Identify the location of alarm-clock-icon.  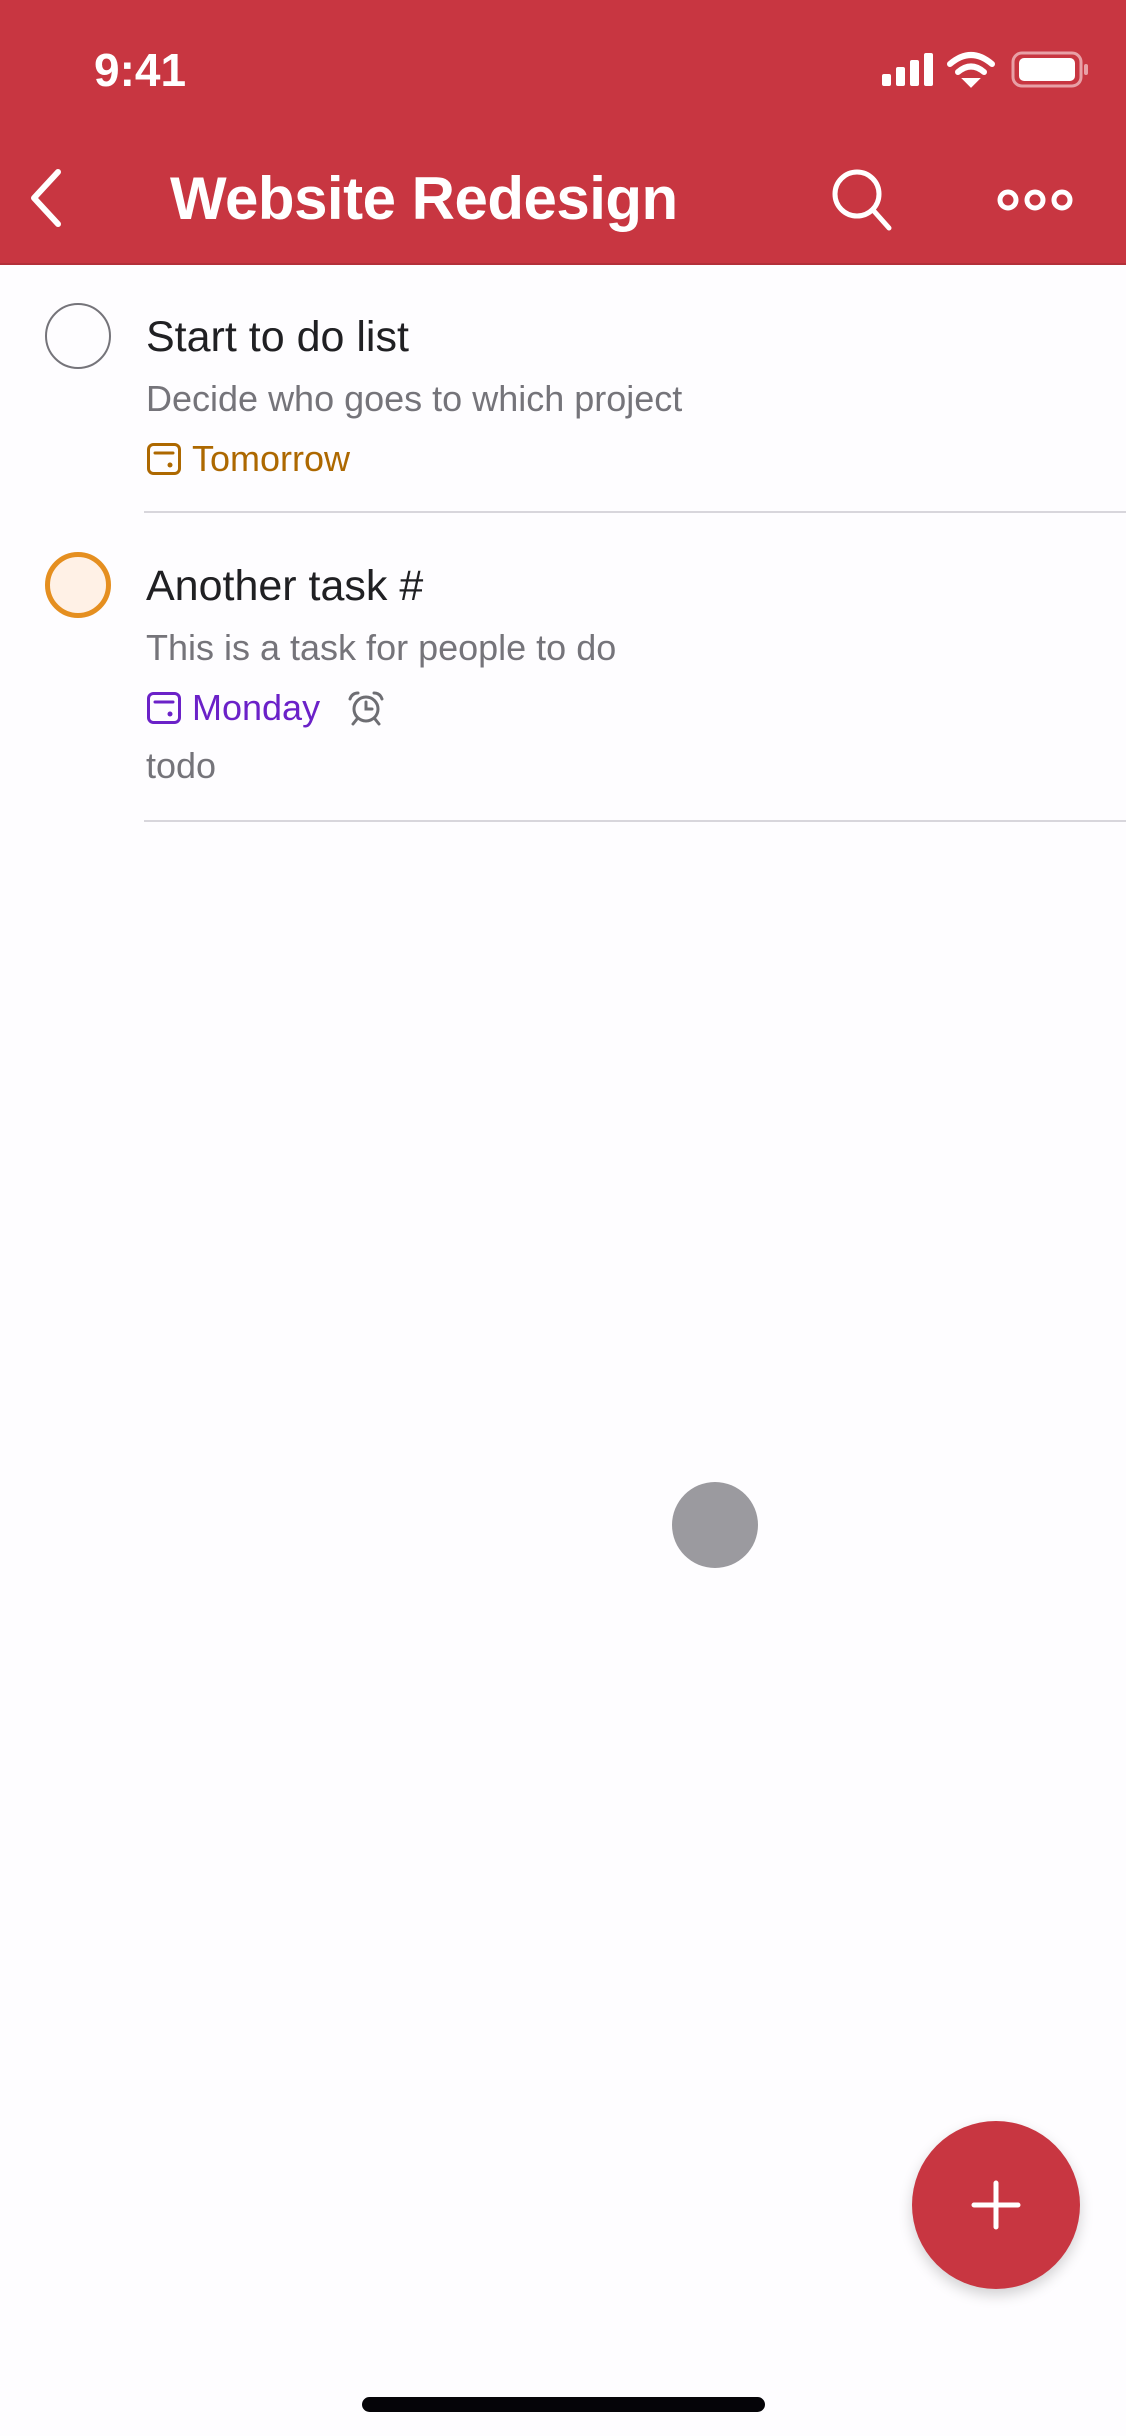
(366, 708).